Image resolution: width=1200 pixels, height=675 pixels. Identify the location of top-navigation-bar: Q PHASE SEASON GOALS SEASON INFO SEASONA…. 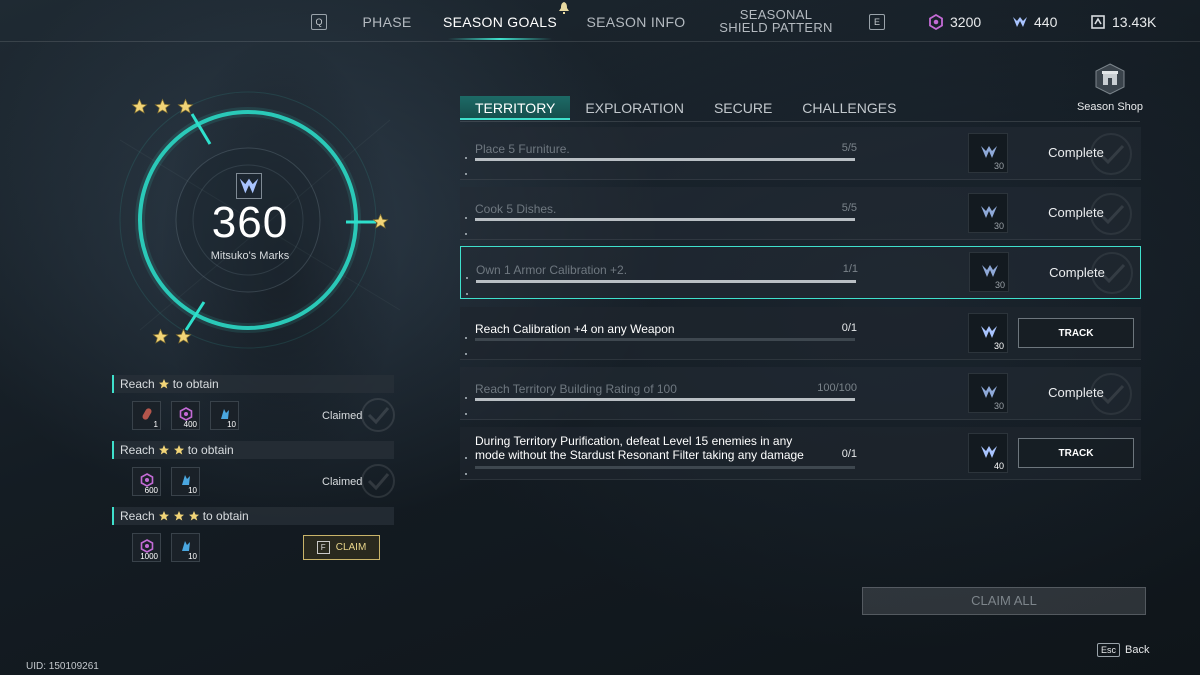
(600, 21).